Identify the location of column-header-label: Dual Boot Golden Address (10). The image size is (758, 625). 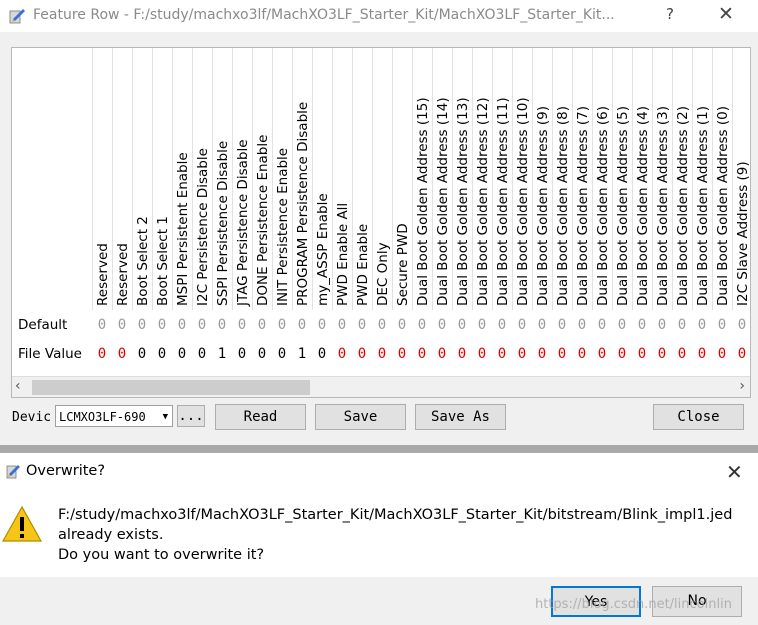
(523, 201).